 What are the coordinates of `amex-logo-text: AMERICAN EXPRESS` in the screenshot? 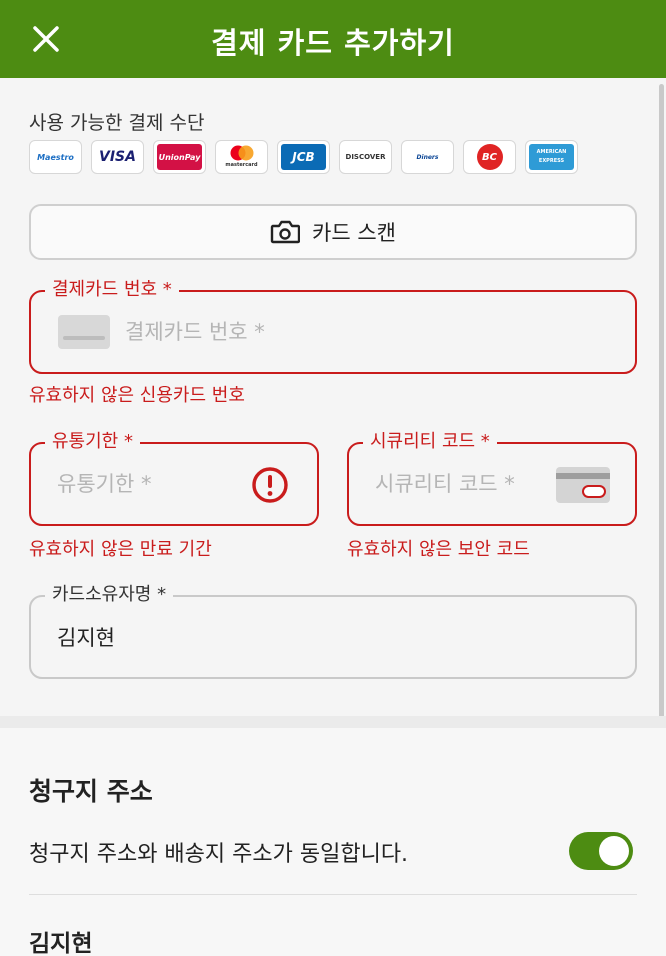 It's located at (551, 156).